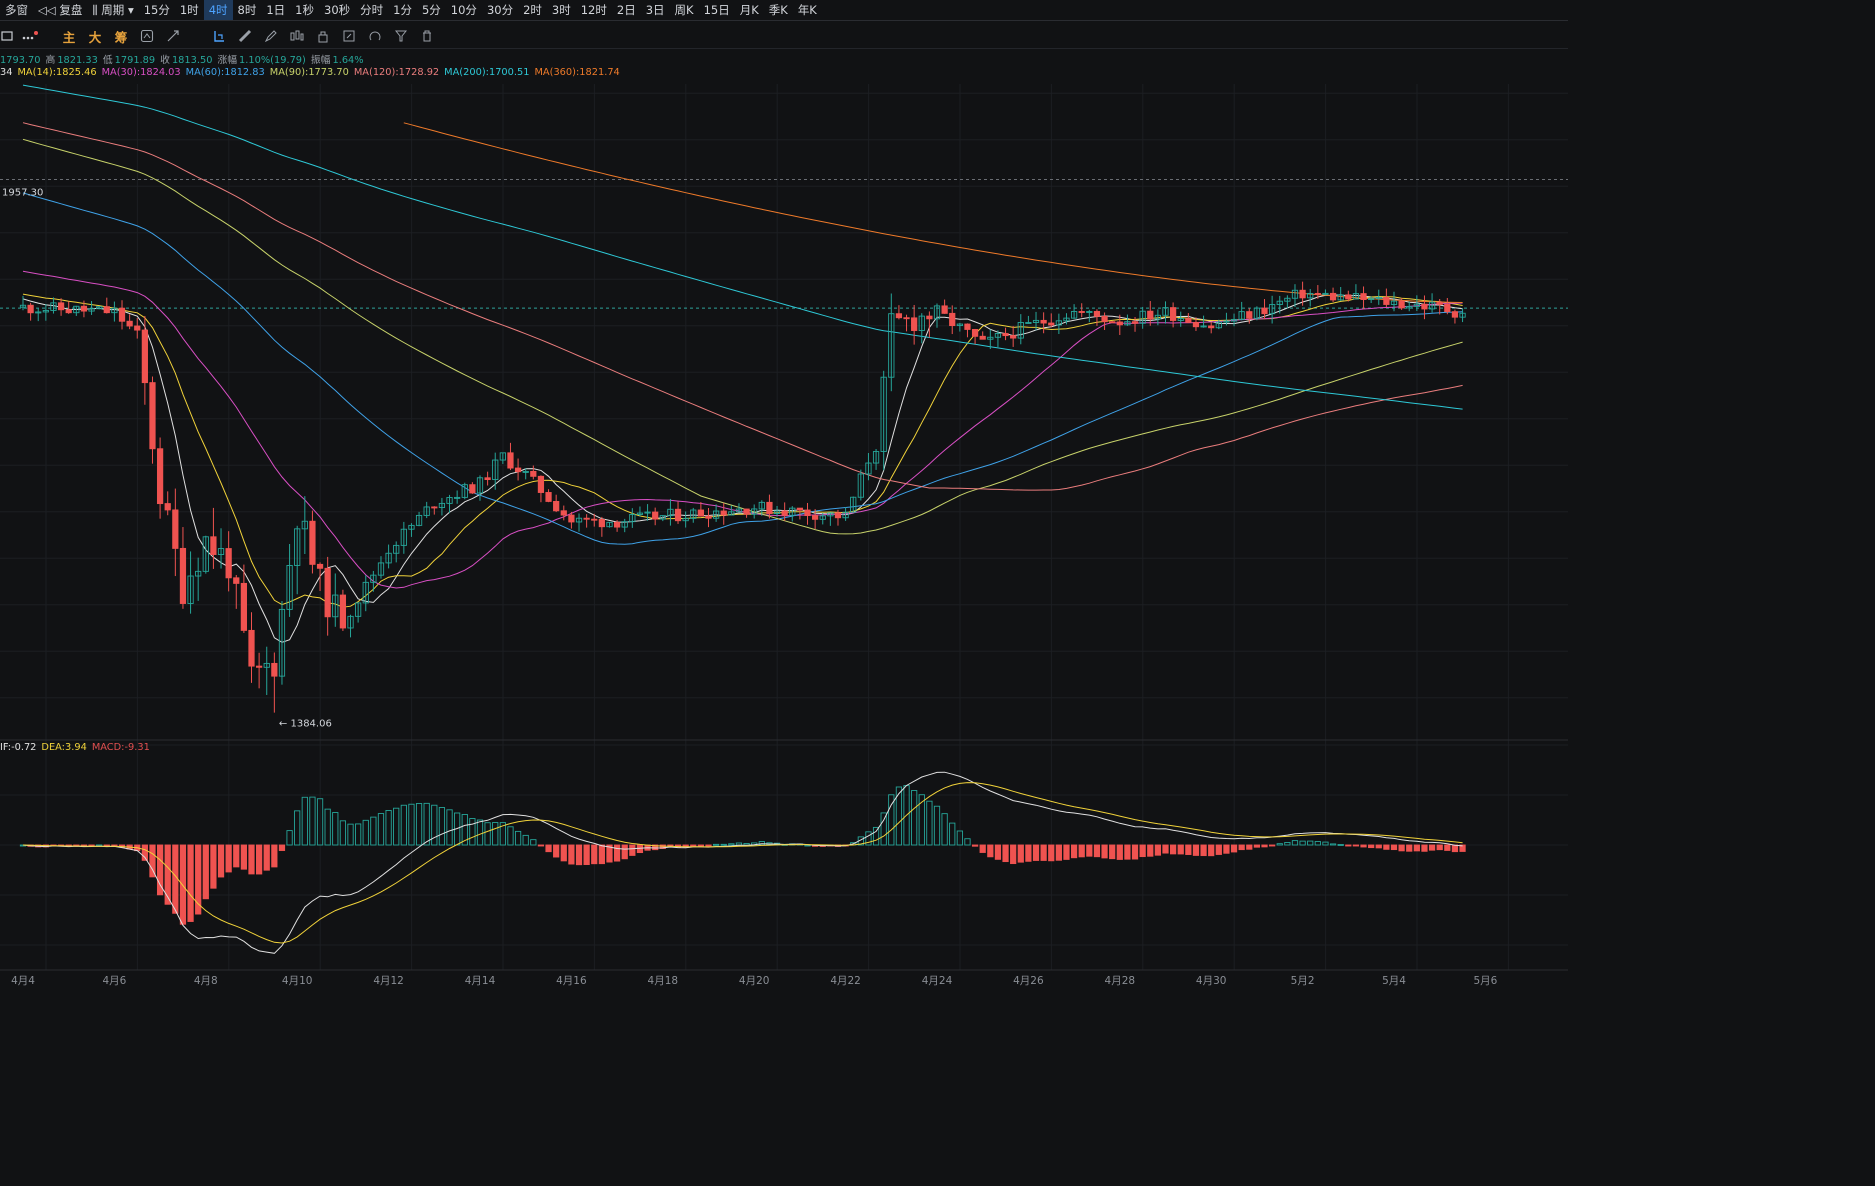 This screenshot has width=1875, height=1186. I want to click on period-item: 30分, so click(500, 10).